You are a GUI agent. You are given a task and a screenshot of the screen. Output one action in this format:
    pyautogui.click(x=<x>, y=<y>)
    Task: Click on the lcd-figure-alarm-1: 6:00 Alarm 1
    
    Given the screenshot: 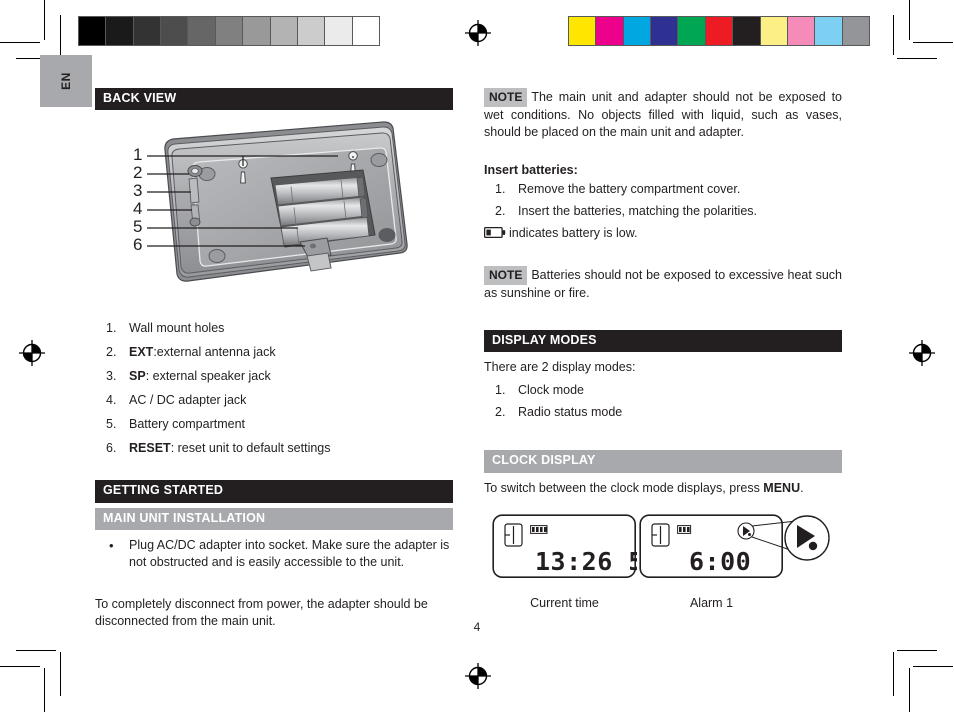 What is the action you would take?
    pyautogui.click(x=736, y=562)
    